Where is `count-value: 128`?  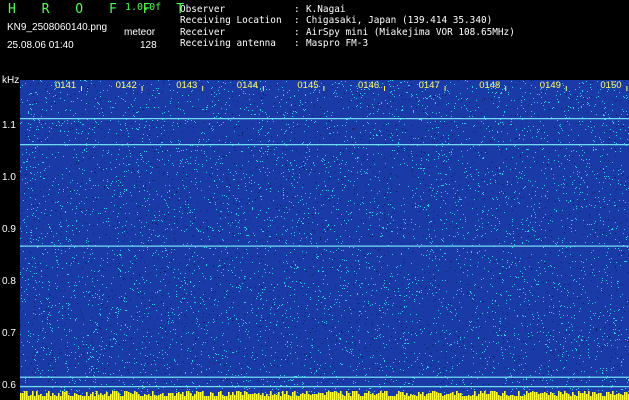 count-value: 128 is located at coordinates (148, 45).